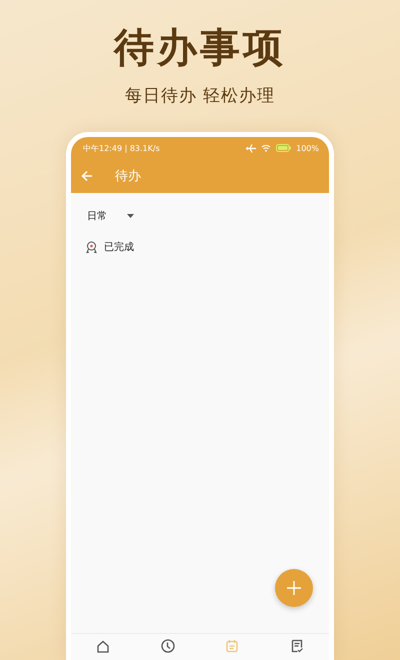 This screenshot has height=660, width=400. I want to click on clock-icon, so click(168, 646).